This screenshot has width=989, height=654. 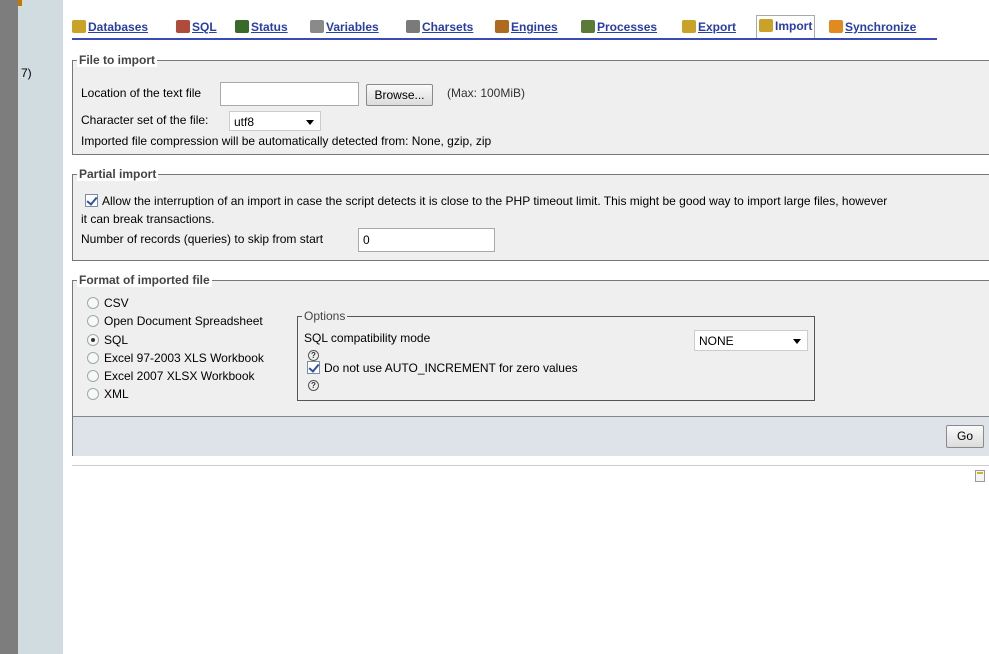 I want to click on format-option-xls: Excel 97-2003 XLS Workbook, so click(x=175, y=358).